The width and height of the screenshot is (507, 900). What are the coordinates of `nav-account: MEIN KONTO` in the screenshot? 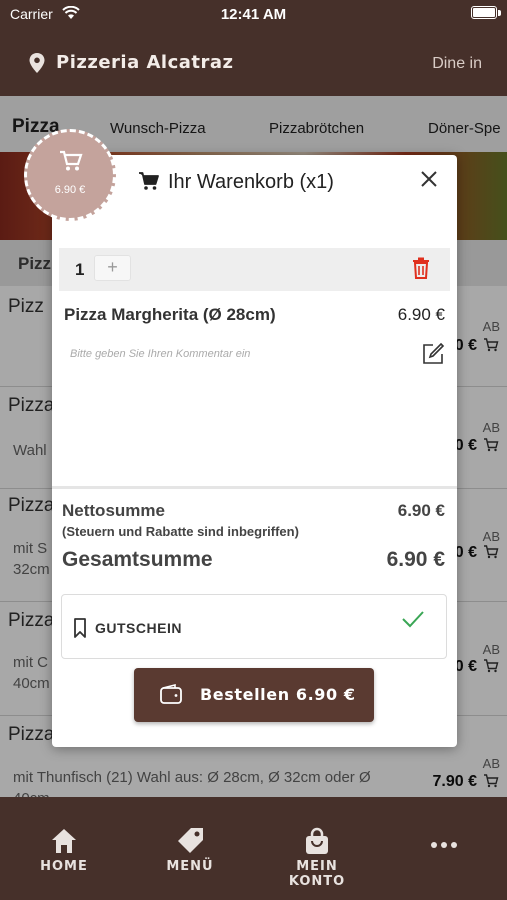 It's located at (317, 858).